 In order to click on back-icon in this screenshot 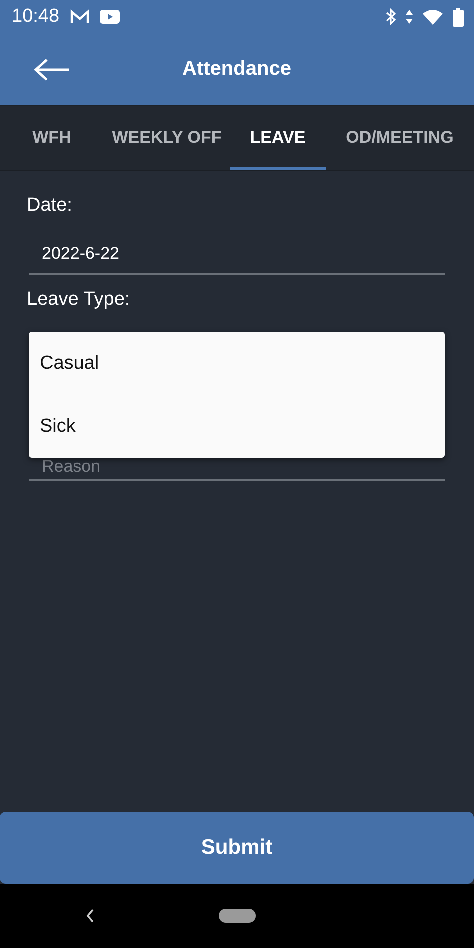, I will do `click(90, 916)`.